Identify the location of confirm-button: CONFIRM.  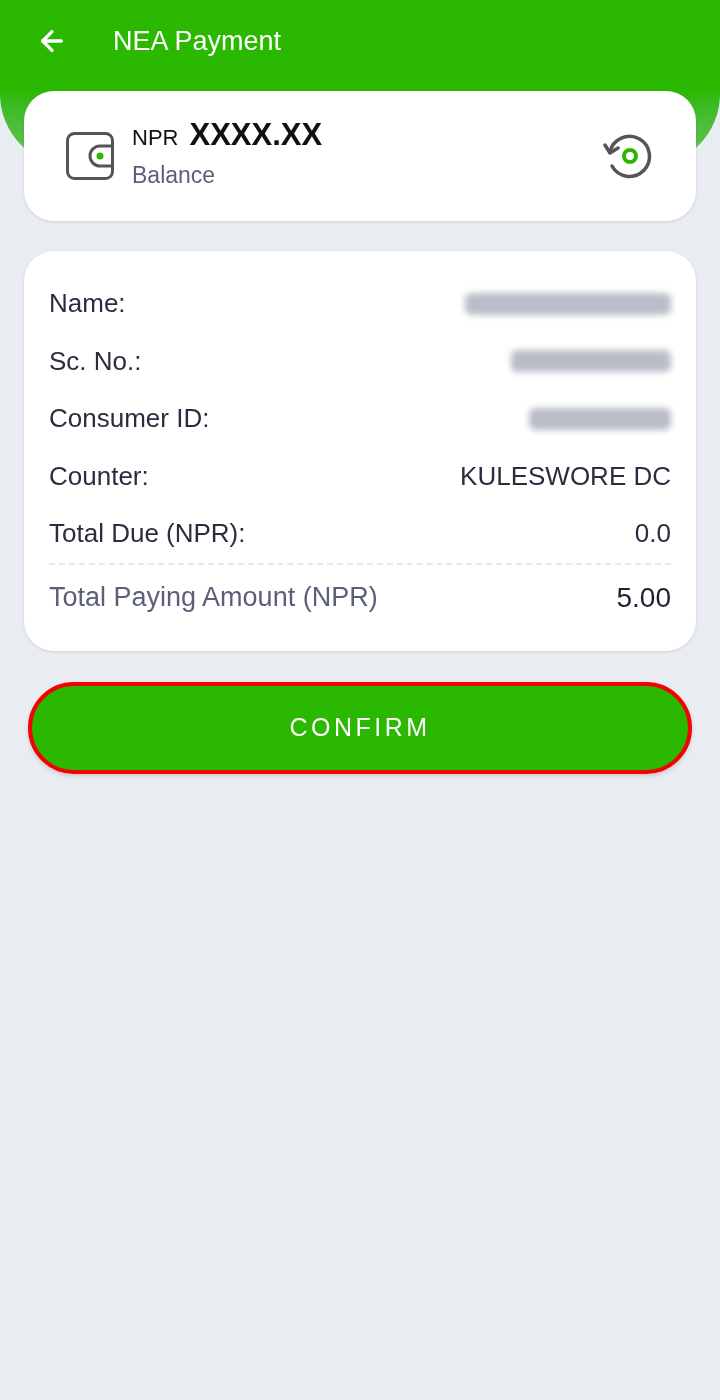
(360, 727).